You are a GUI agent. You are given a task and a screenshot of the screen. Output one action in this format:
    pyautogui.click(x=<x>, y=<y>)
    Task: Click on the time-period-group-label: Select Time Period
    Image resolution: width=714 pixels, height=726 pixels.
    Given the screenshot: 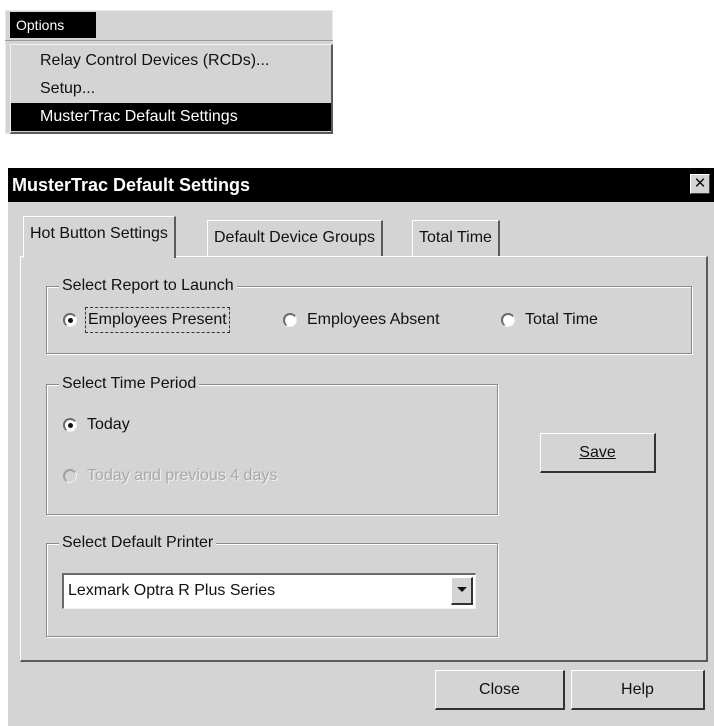 What is the action you would take?
    pyautogui.click(x=129, y=384)
    